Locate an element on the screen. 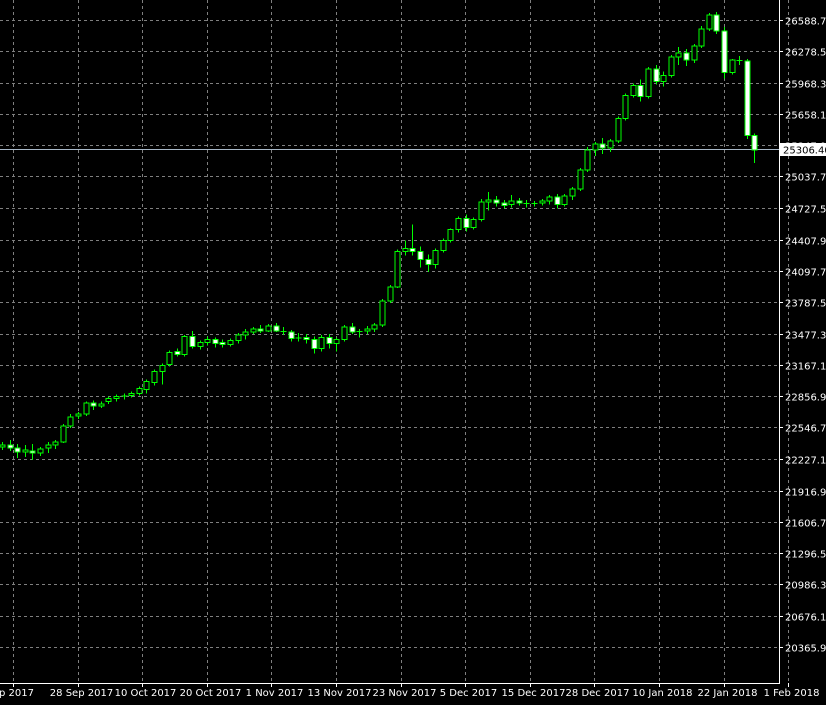 This screenshot has width=826, height=705. y-tick-label: 21916.90 is located at coordinates (805, 493).